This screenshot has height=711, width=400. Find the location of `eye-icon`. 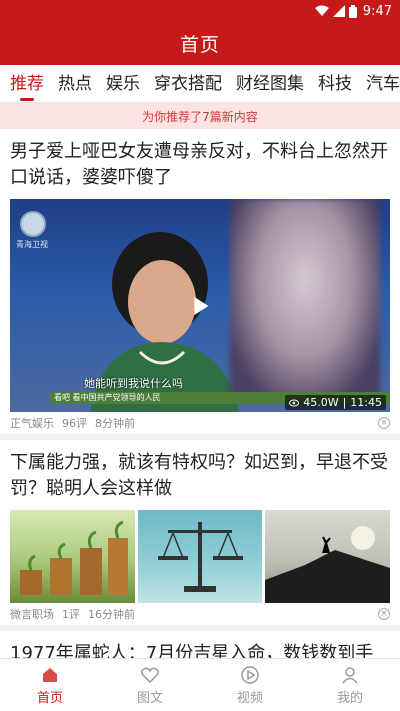

eye-icon is located at coordinates (294, 402).